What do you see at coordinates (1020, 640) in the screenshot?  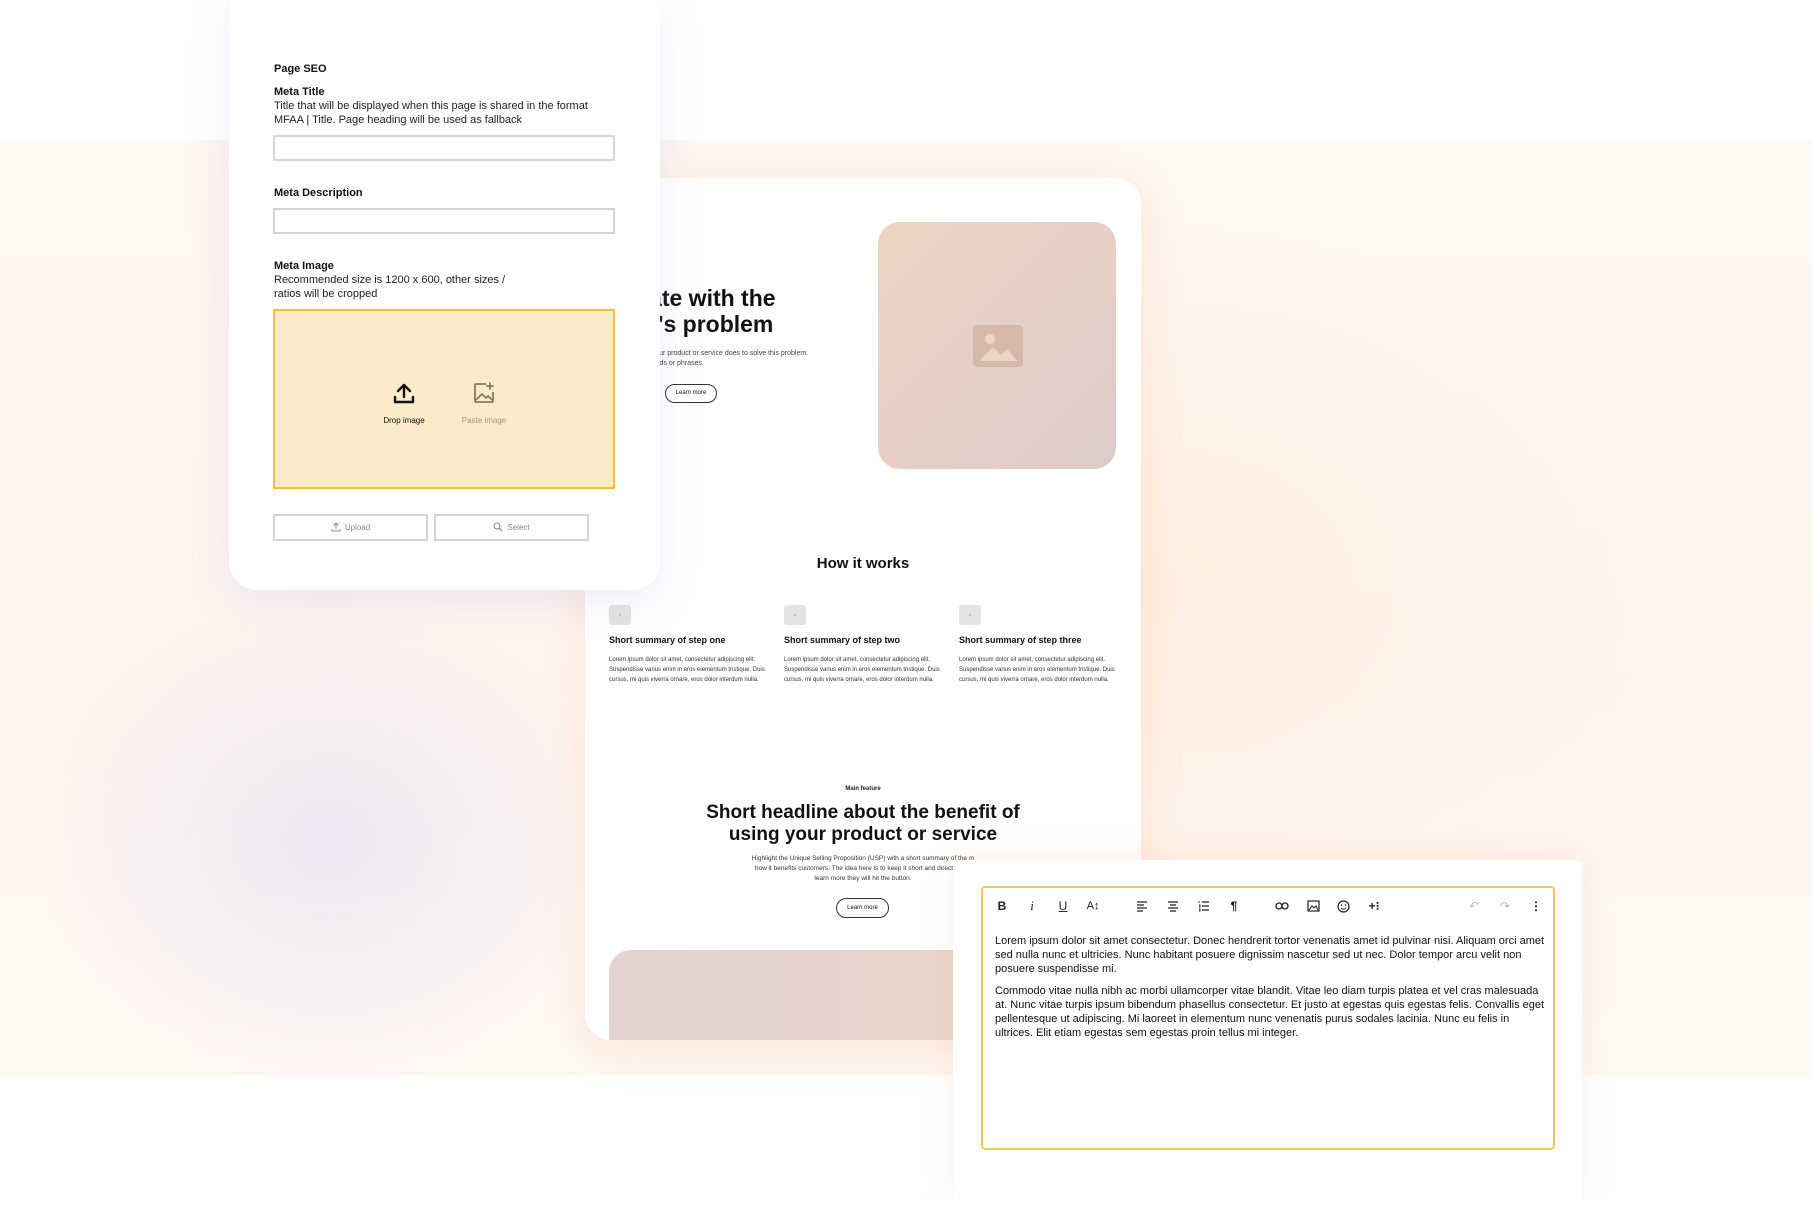 I see `step-three-title: Short summary of step three` at bounding box center [1020, 640].